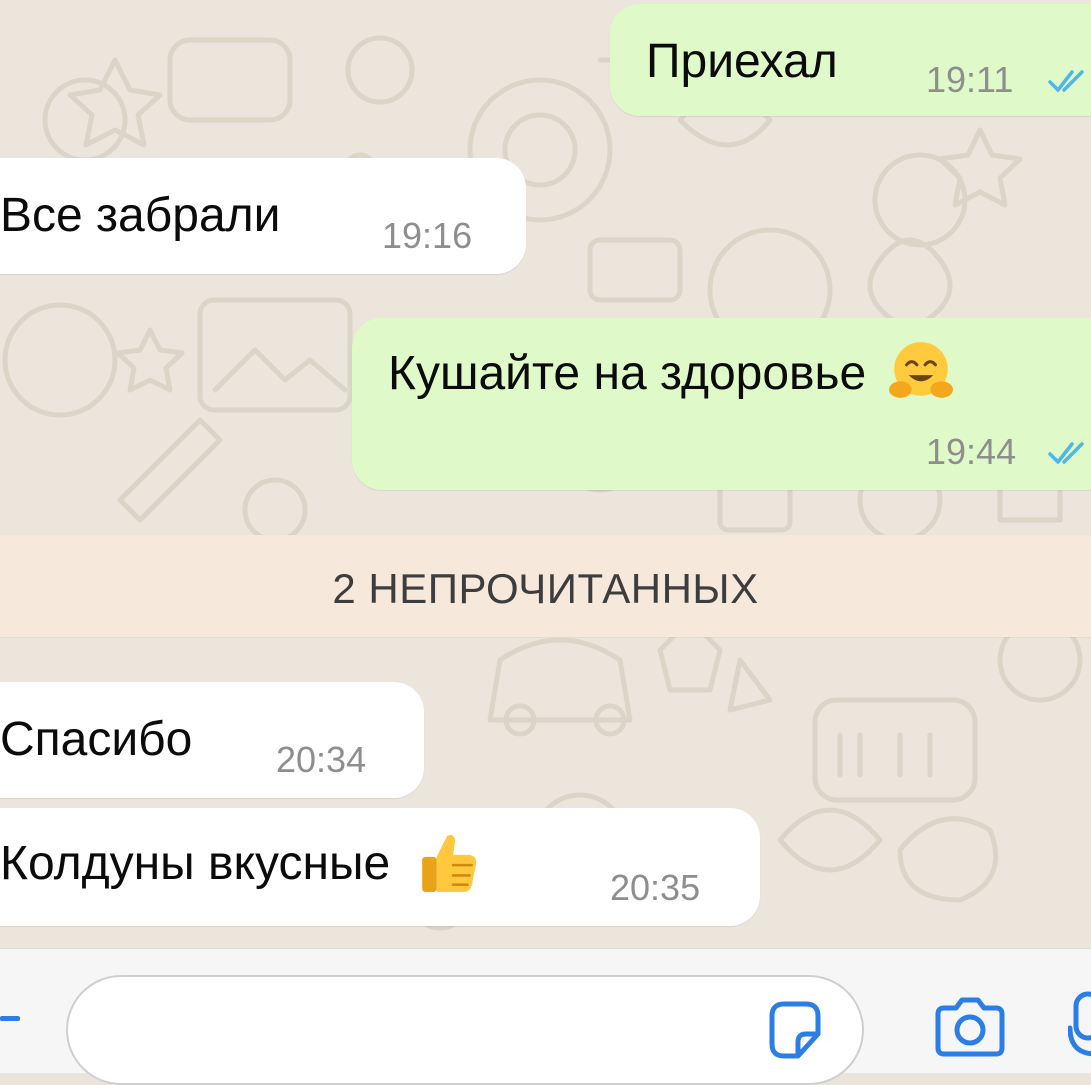  I want to click on message-text-content: Колдуны вкусные, so click(195, 863).